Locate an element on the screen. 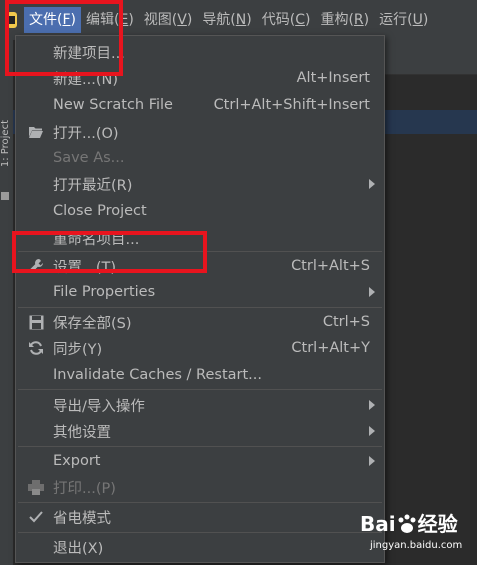  project-tool-tab: 1: Project is located at coordinates (6, 143).